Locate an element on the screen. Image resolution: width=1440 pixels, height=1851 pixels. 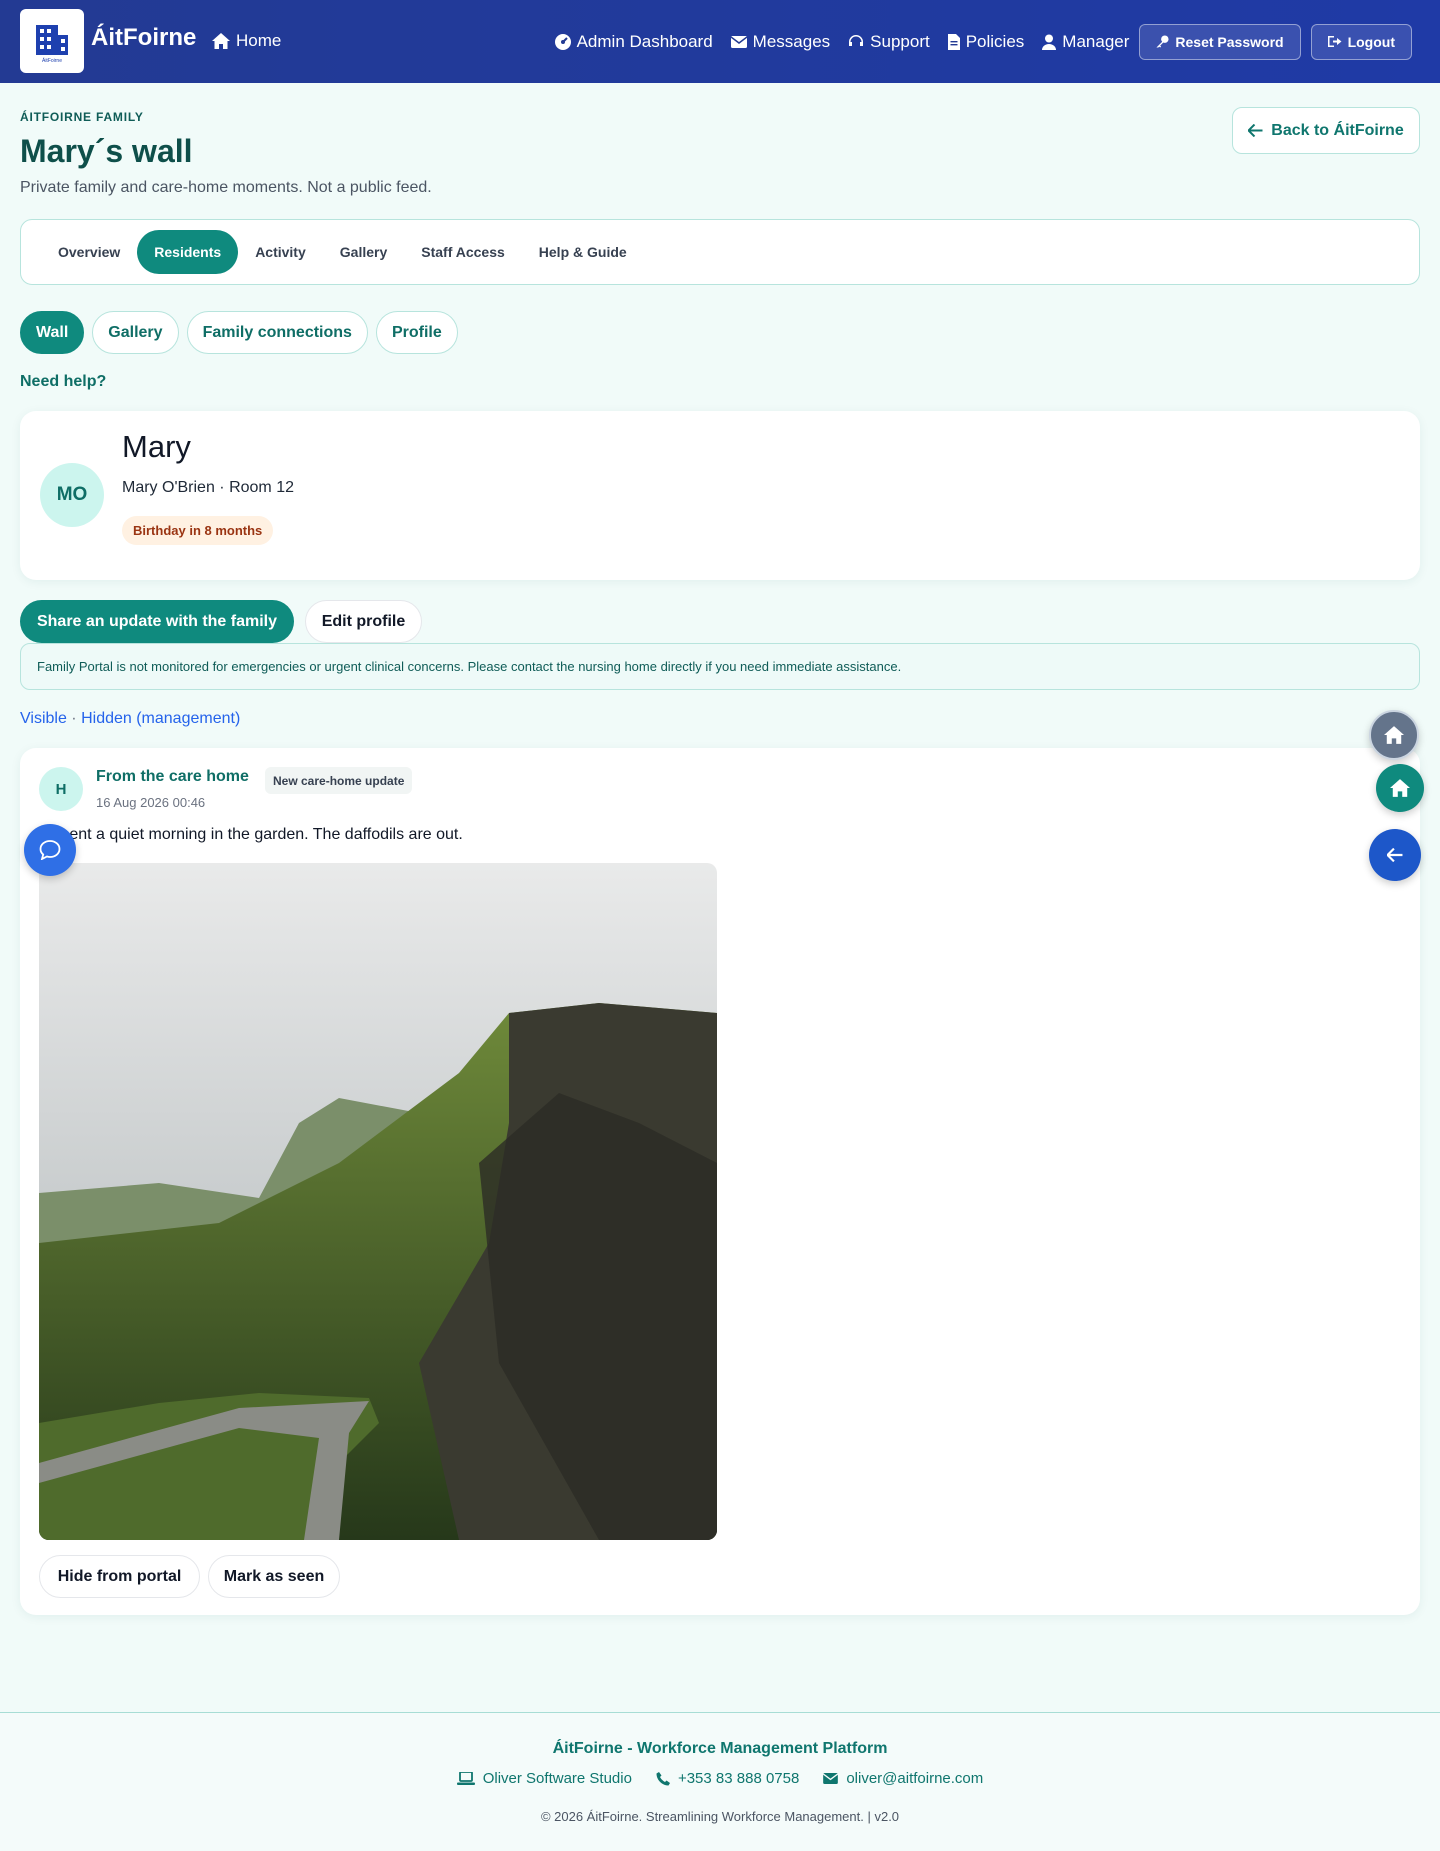
tab-help-guide: Help & Guide is located at coordinates (583, 252).